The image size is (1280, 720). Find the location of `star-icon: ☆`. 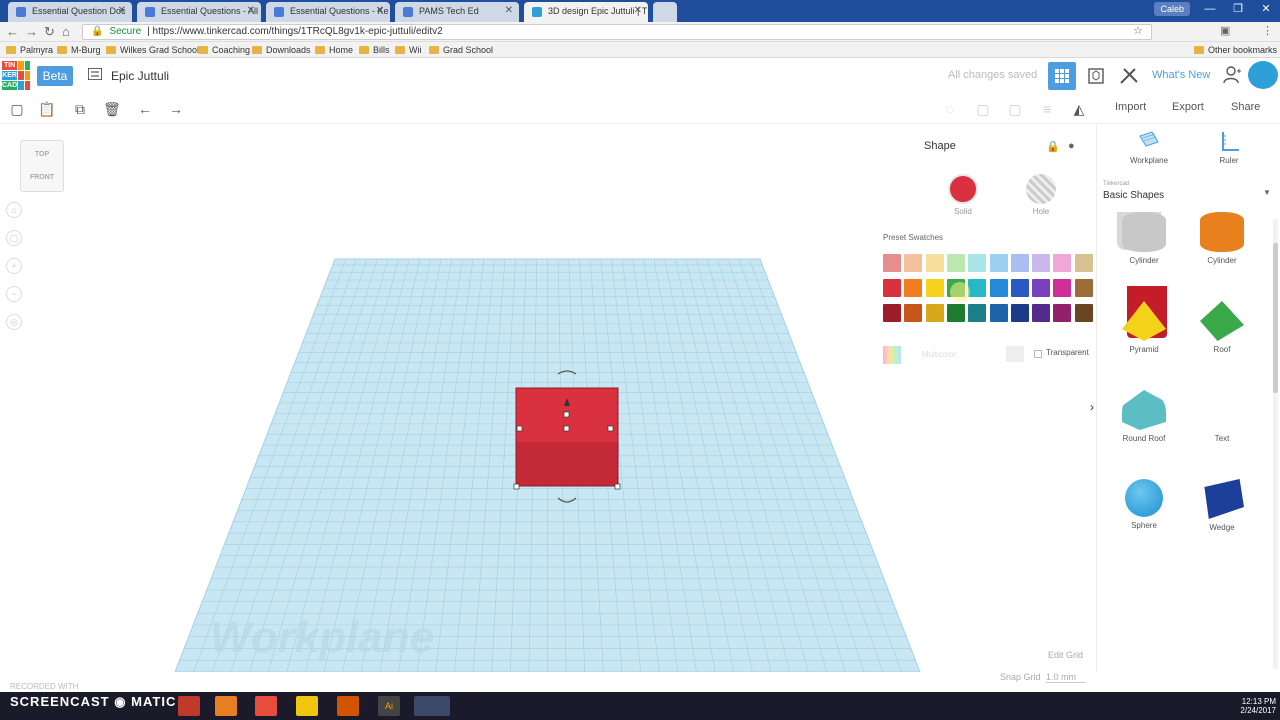

star-icon: ☆ is located at coordinates (1138, 30).